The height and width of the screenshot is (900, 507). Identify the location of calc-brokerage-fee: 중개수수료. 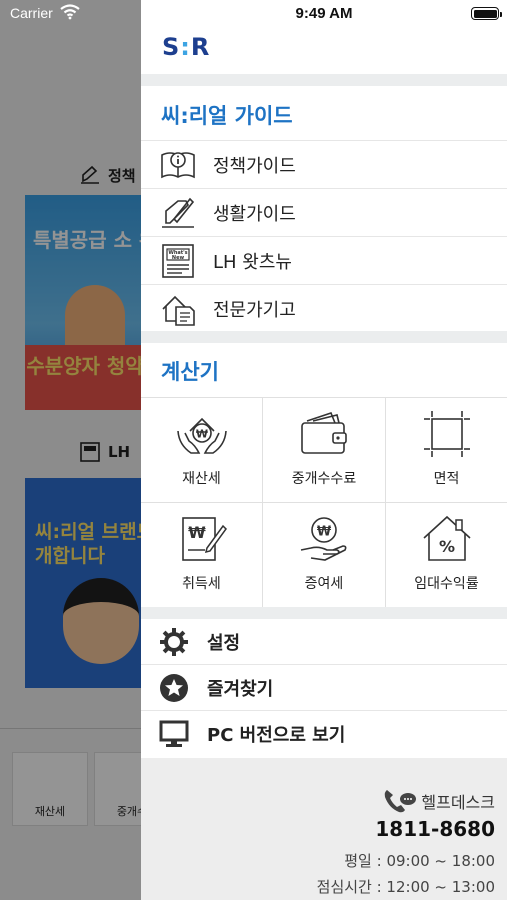
(324, 450).